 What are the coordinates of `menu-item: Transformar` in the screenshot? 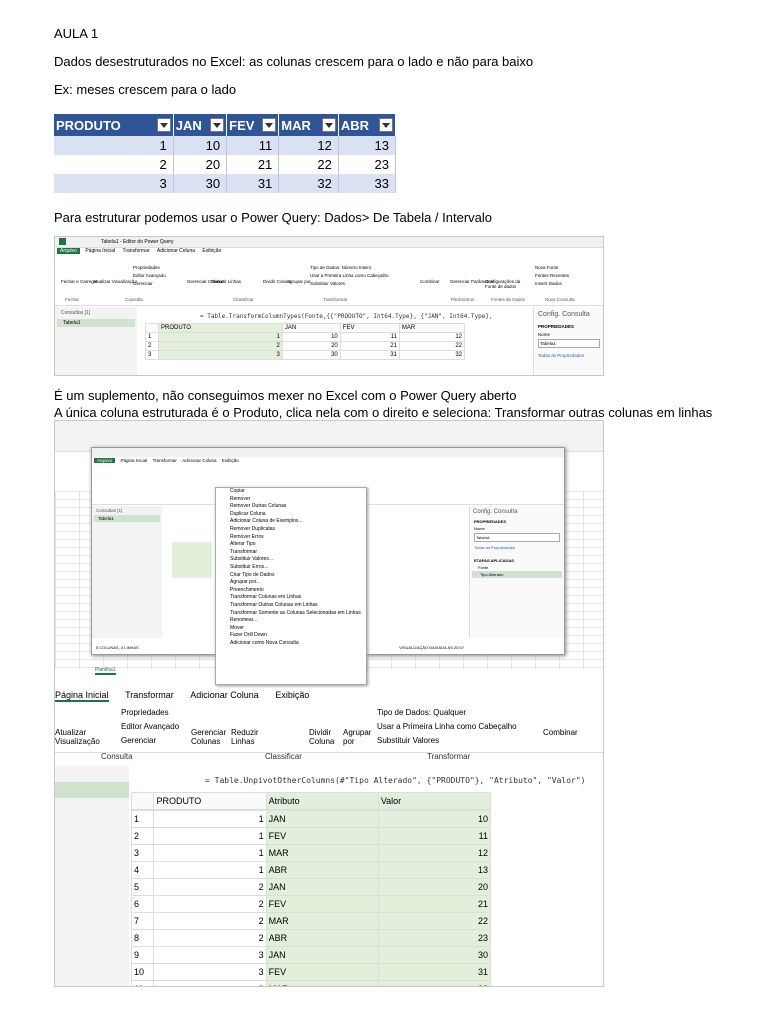 It's located at (291, 553).